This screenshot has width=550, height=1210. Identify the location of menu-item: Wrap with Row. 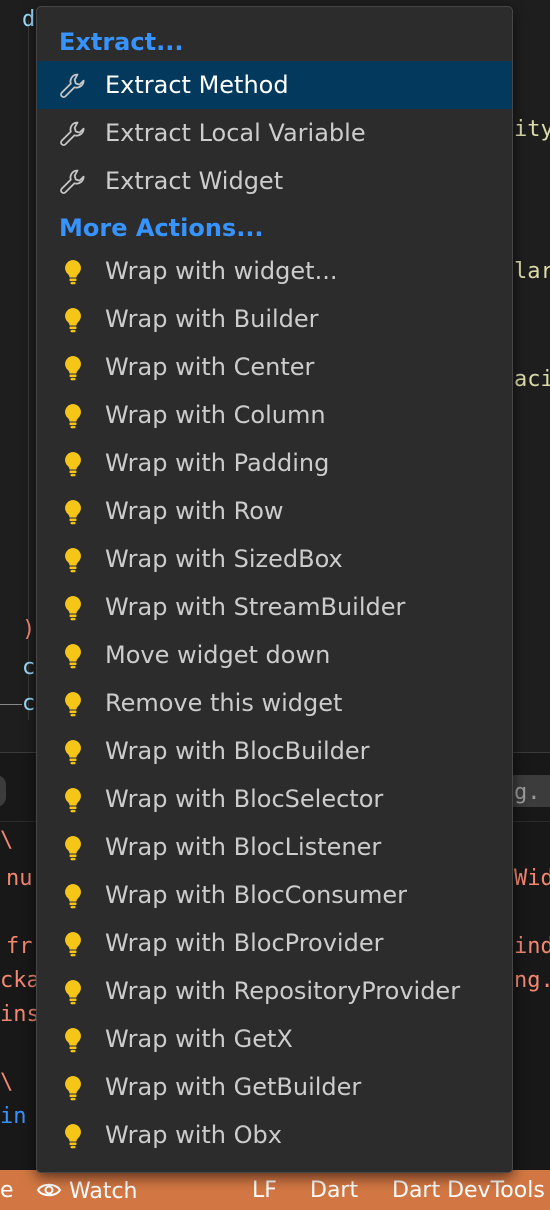
(274, 511).